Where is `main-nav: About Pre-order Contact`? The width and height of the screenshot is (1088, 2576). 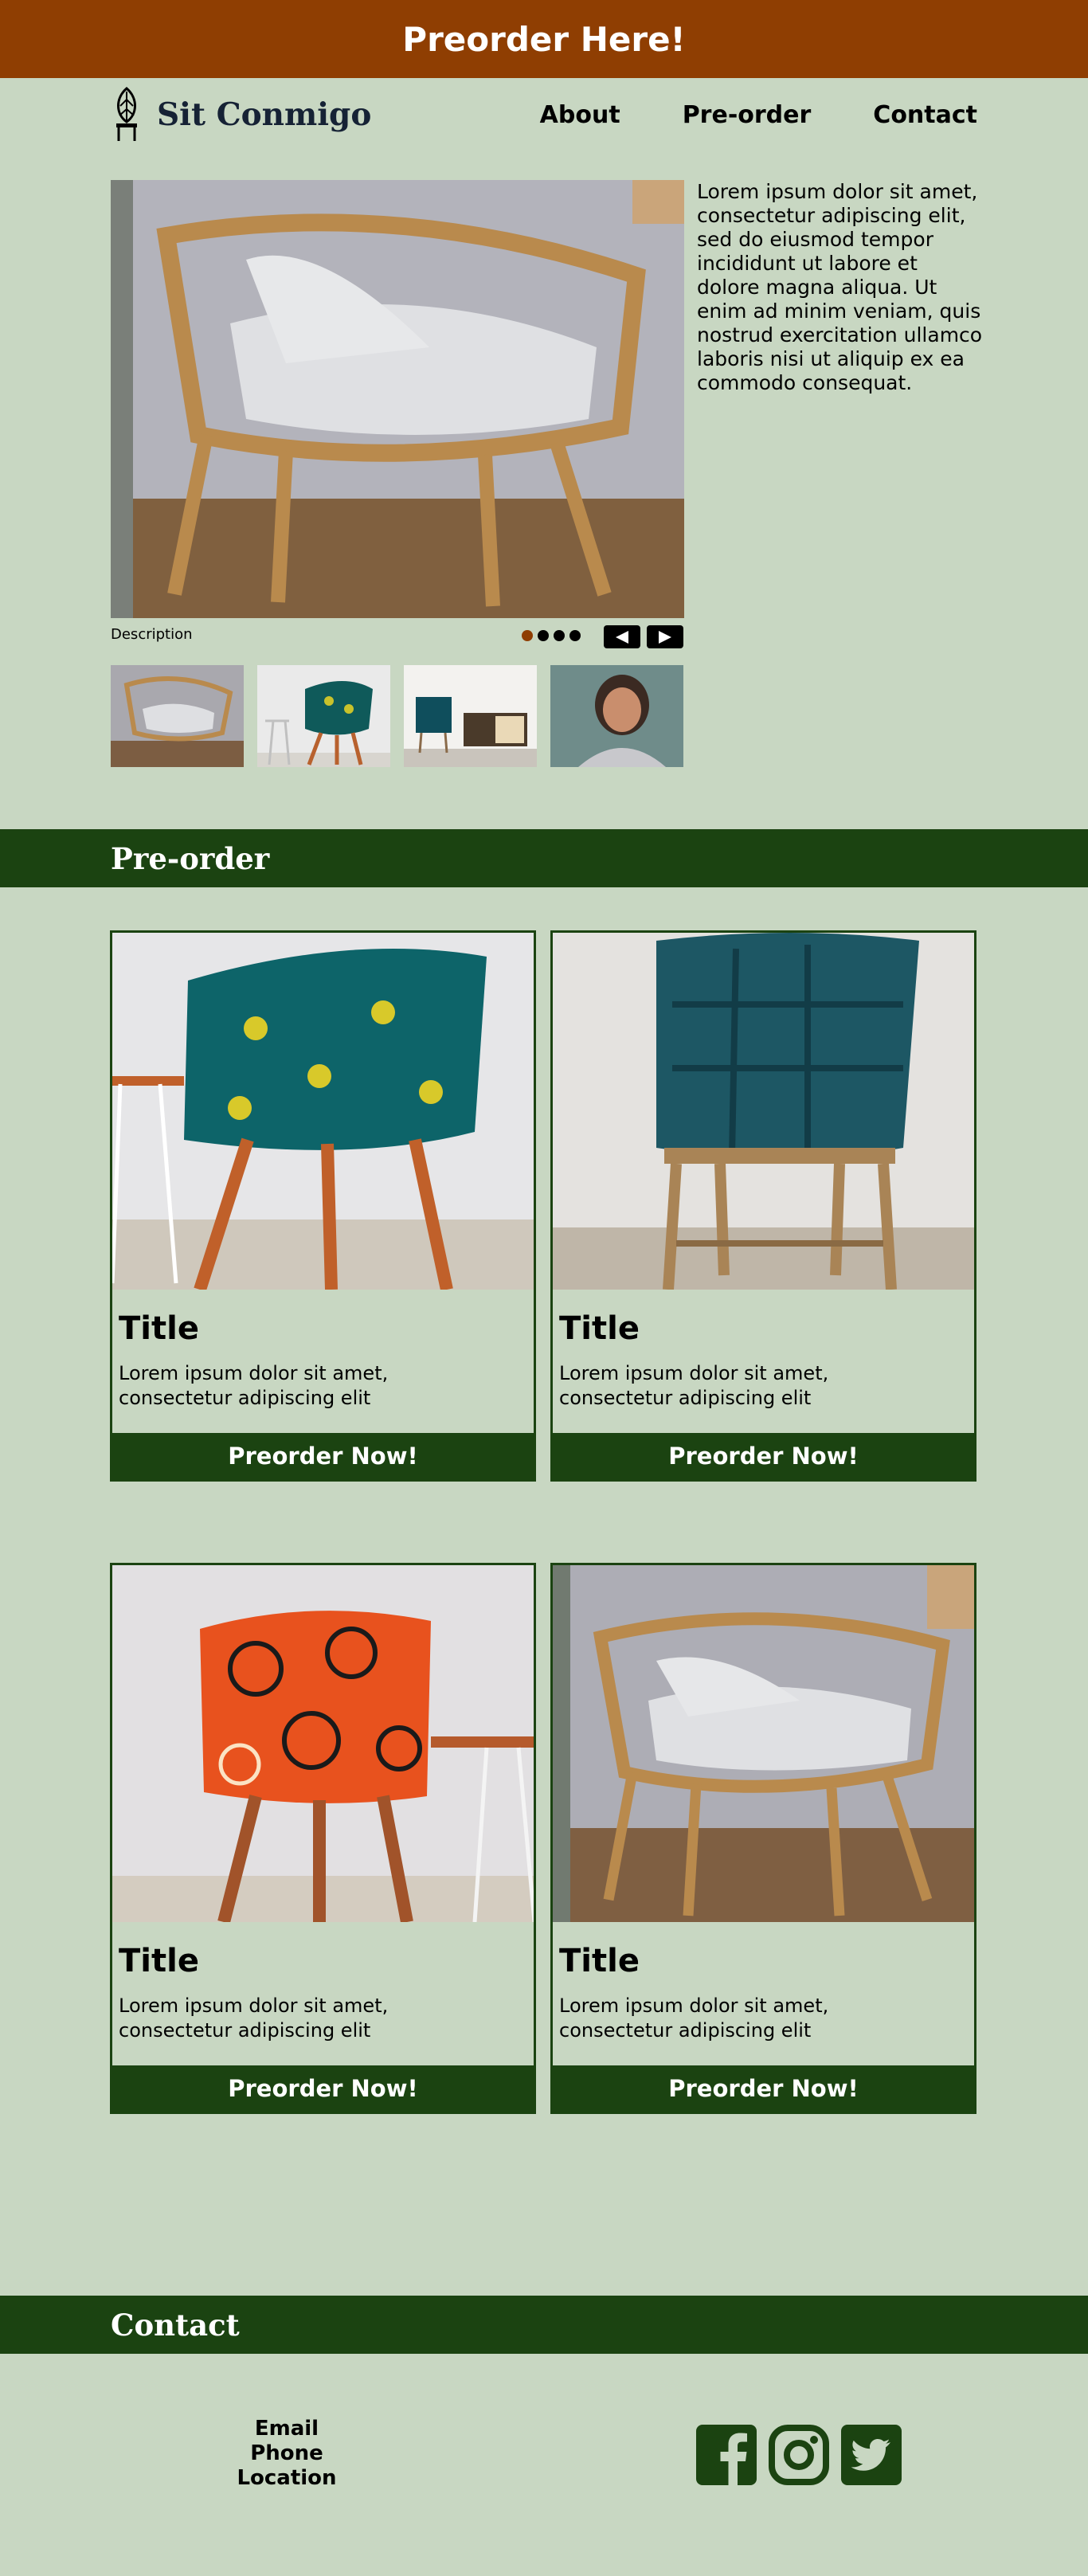 main-nav: About Pre-order Contact is located at coordinates (759, 115).